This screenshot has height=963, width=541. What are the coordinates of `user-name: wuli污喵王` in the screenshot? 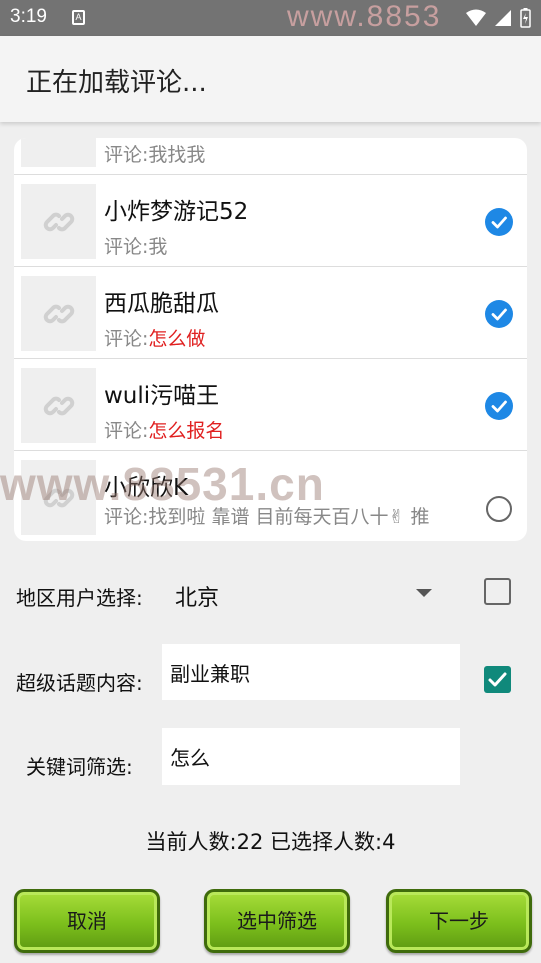 It's located at (162, 396).